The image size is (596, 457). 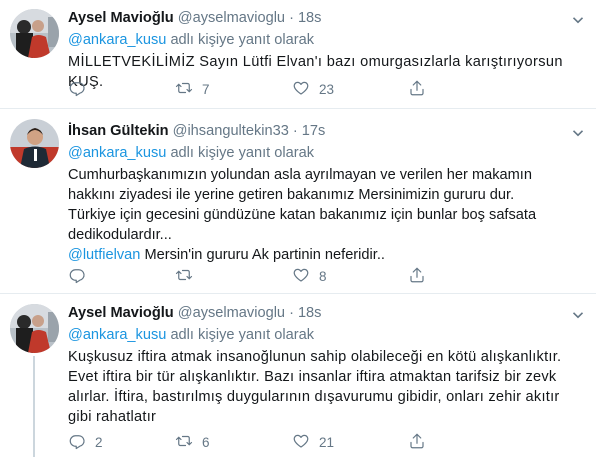 I want to click on reply-button: 2, so click(x=85, y=442).